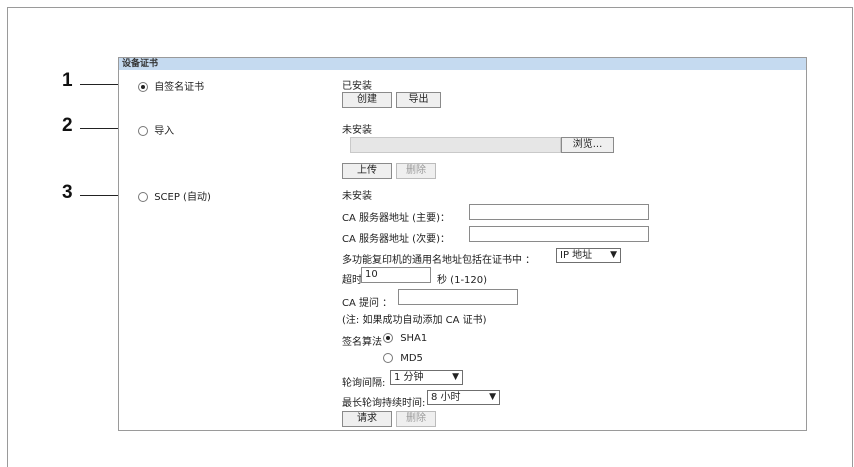  What do you see at coordinates (414, 338) in the screenshot?
I see `sha1-label: SHA1` at bounding box center [414, 338].